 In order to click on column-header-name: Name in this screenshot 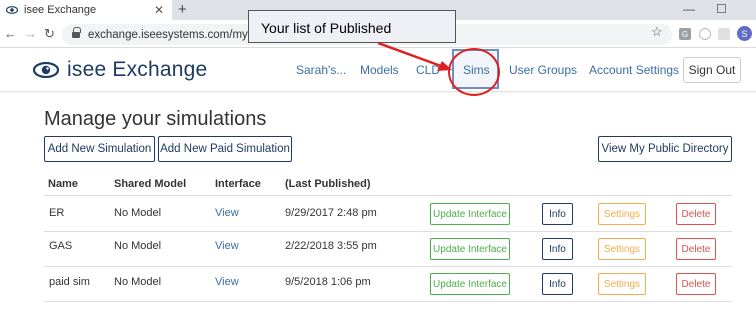, I will do `click(63, 184)`.